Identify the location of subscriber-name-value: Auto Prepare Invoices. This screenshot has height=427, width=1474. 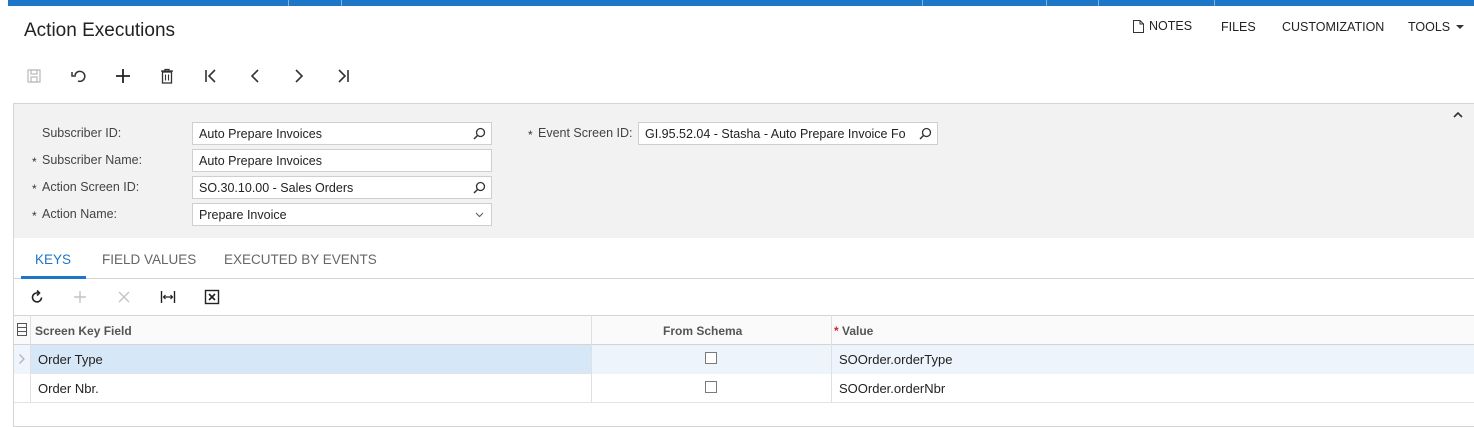
(260, 161).